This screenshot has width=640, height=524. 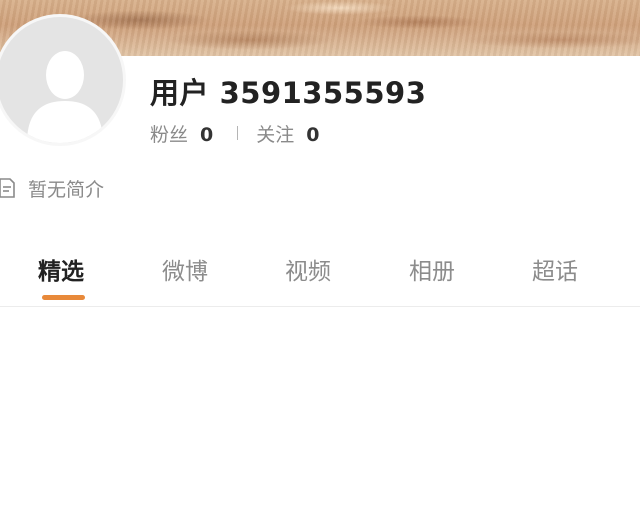 I want to click on active-tab-indicator, so click(x=63, y=297).